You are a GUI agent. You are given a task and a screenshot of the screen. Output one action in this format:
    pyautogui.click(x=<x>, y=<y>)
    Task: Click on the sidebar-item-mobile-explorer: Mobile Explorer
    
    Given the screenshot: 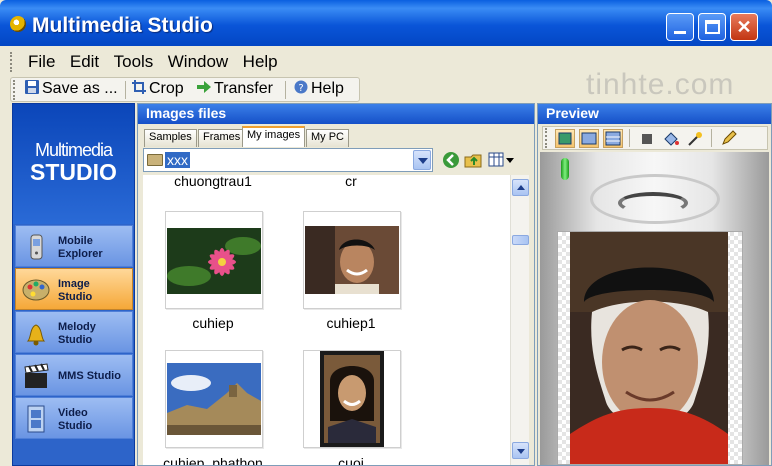 What is the action you would take?
    pyautogui.click(x=74, y=246)
    